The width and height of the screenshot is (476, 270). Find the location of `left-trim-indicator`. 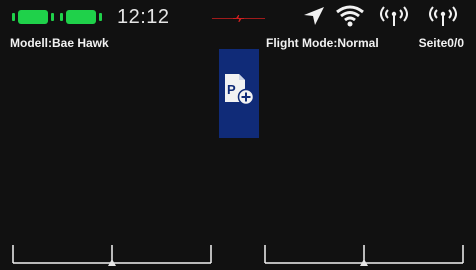

left-trim-indicator is located at coordinates (112, 254).